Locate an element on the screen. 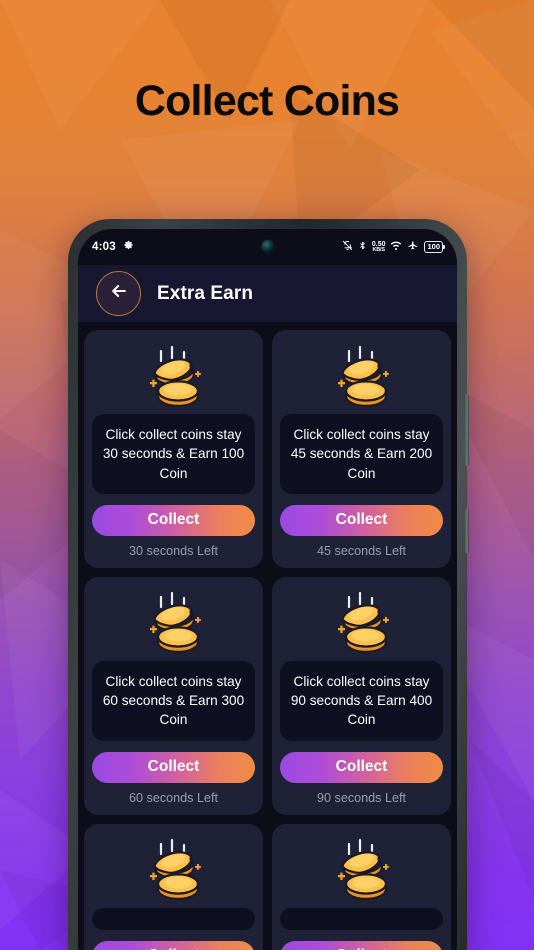 The image size is (534, 950). front-camera-icon is located at coordinates (267, 246).